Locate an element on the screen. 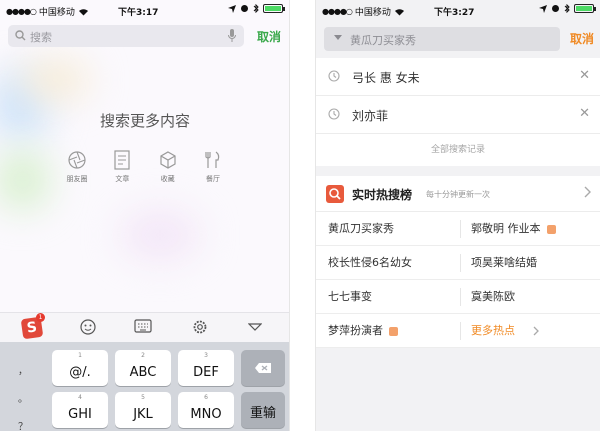 The height and width of the screenshot is (431, 600). hot-item: 七七事变 is located at coordinates (350, 297).